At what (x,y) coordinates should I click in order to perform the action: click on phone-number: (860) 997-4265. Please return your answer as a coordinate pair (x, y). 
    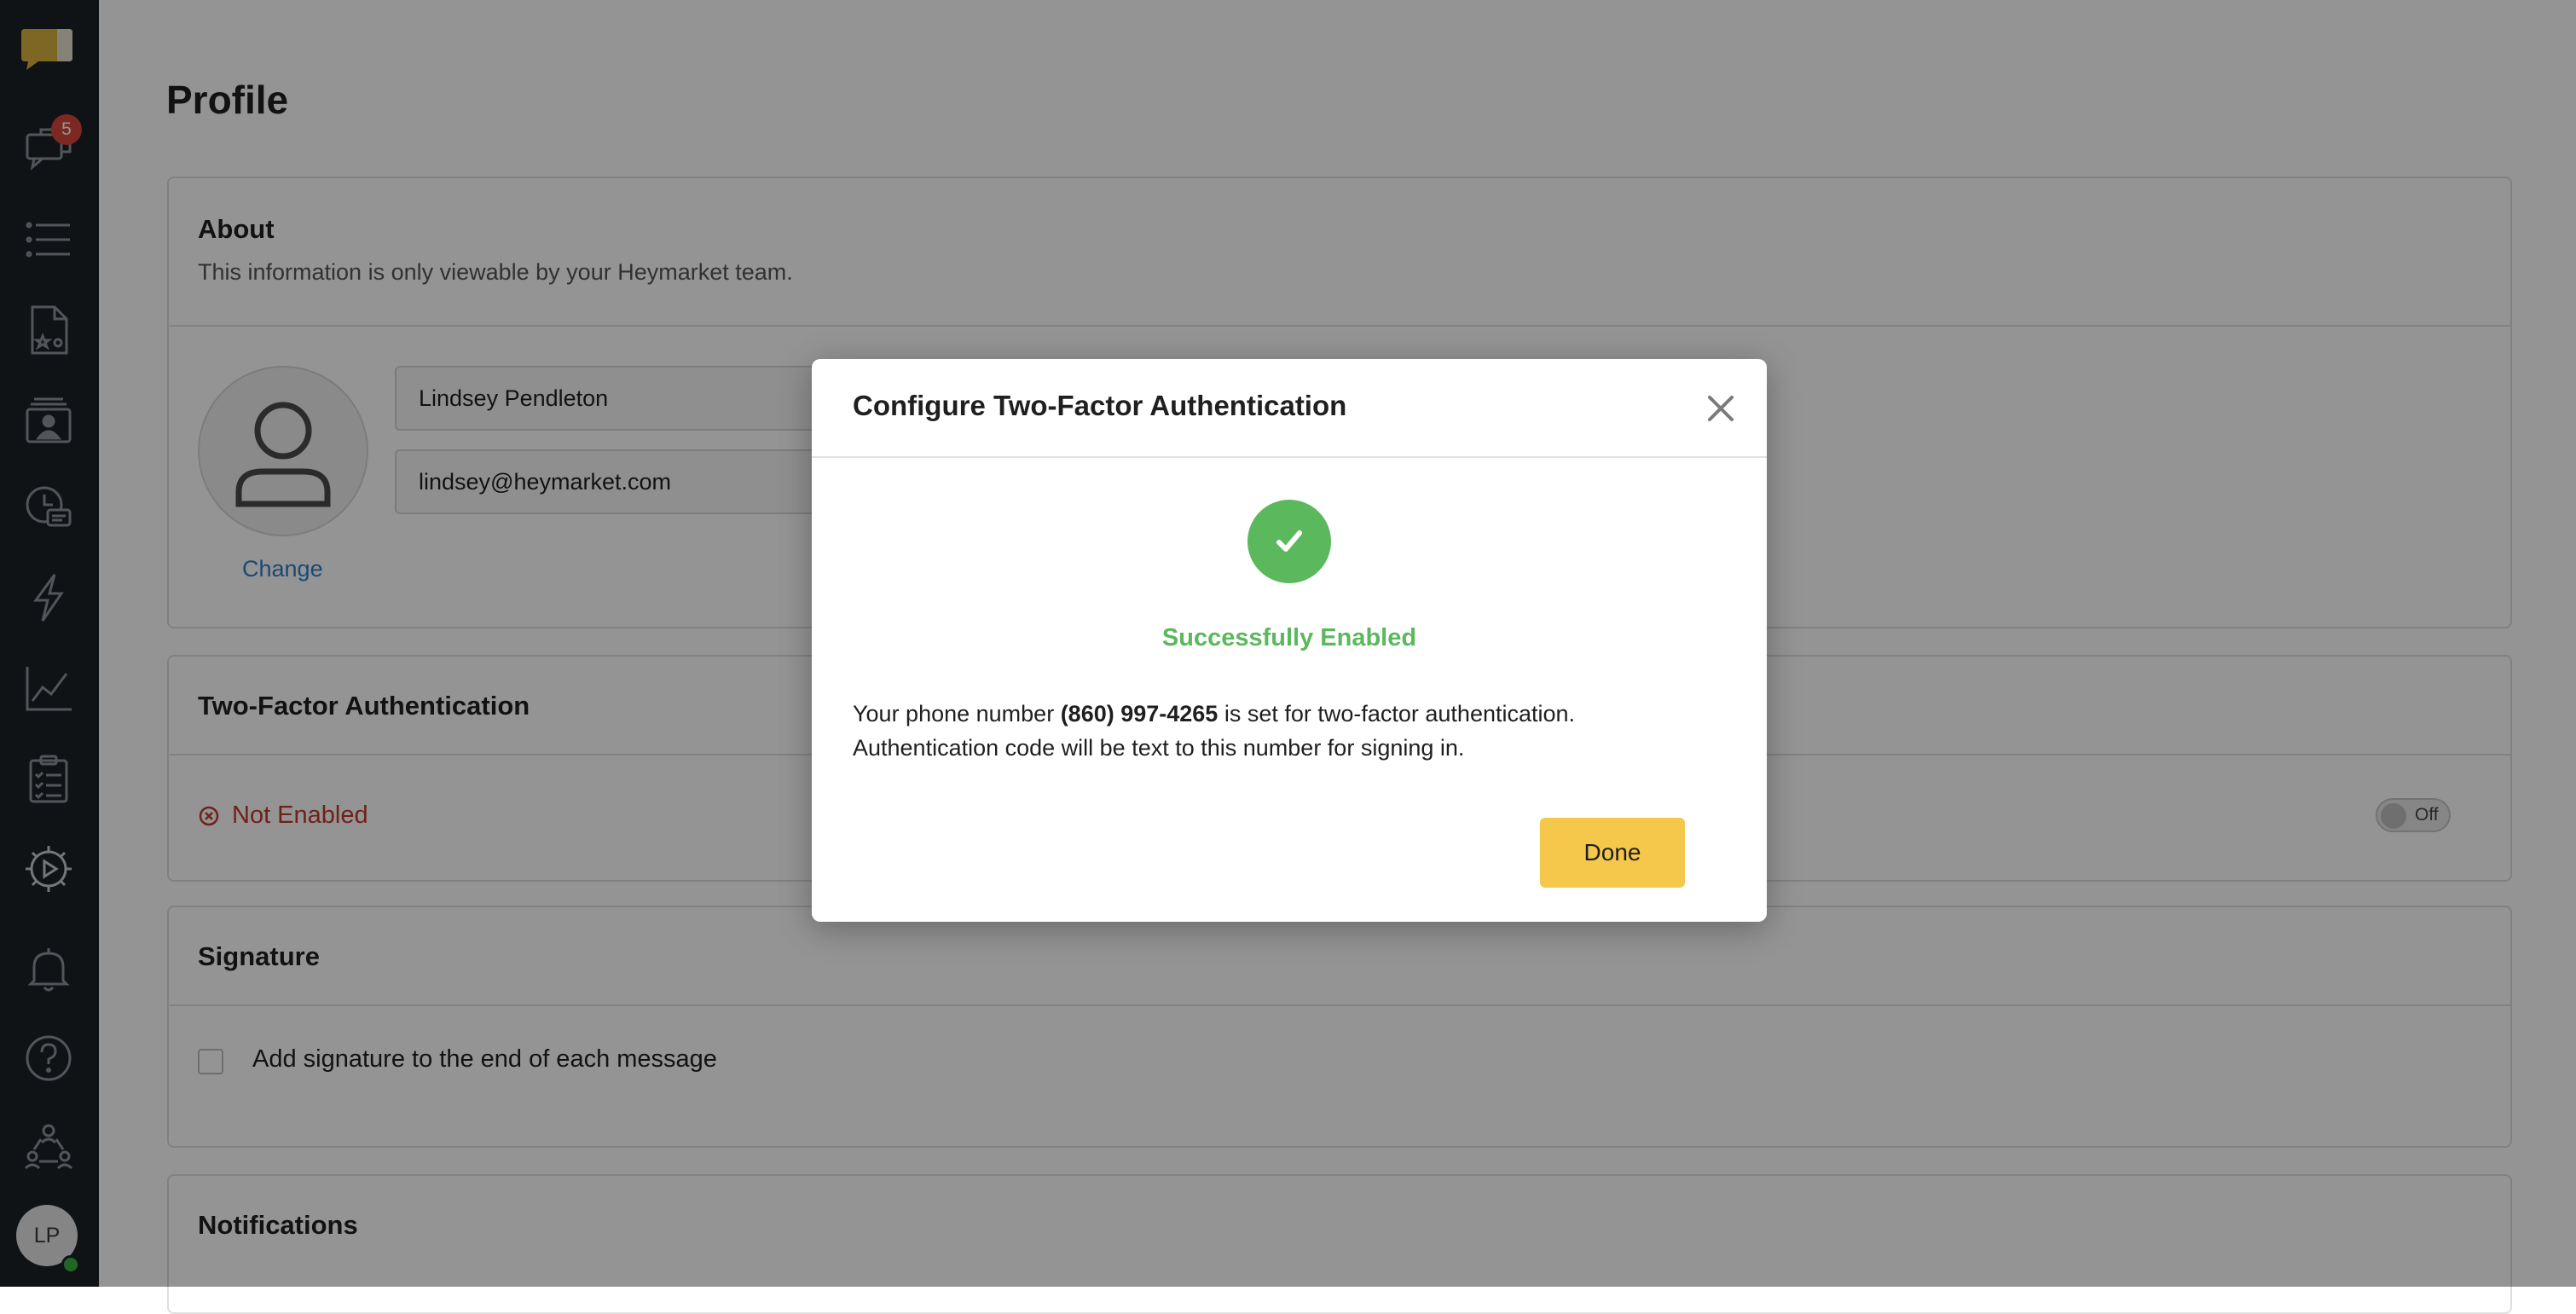
    Looking at the image, I should click on (1140, 714).